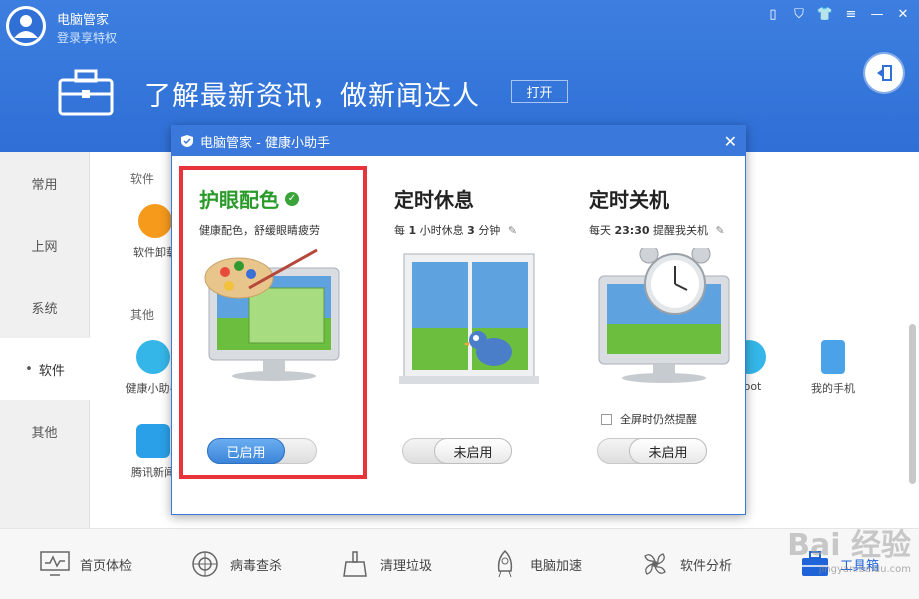 The height and width of the screenshot is (599, 919). I want to click on toggle-label: 已启用, so click(246, 451).